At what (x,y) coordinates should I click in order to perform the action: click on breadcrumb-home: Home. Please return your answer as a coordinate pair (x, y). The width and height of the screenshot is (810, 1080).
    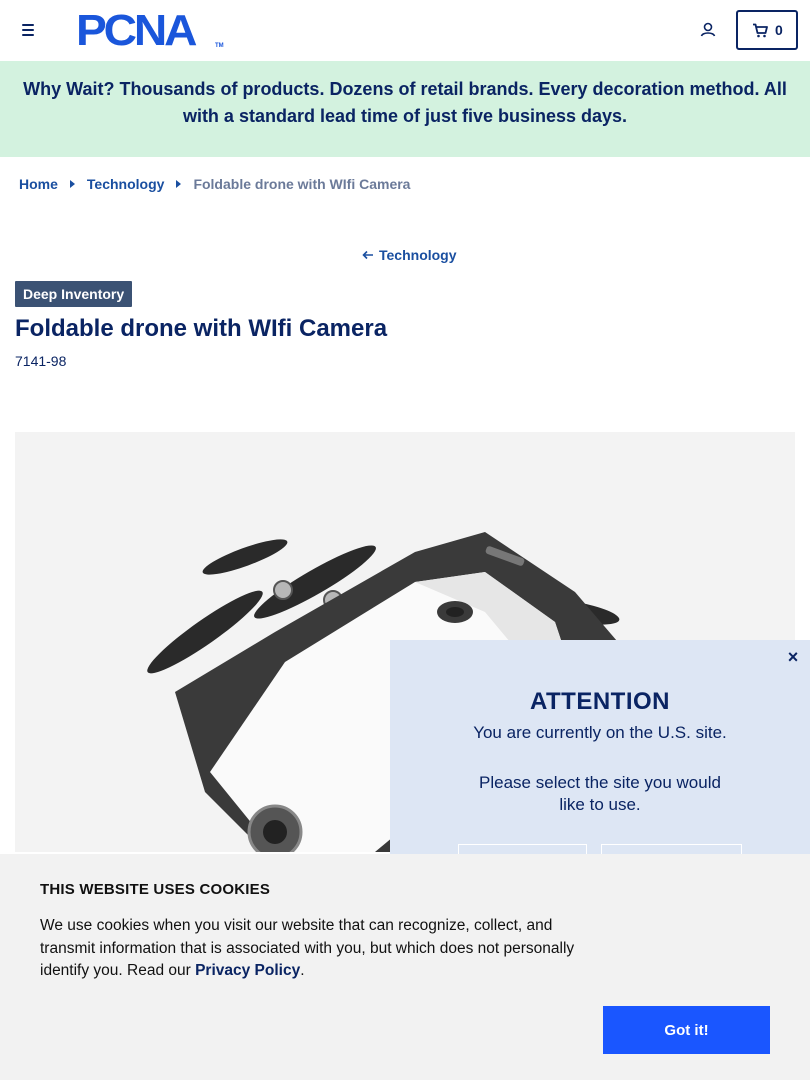
    Looking at the image, I should click on (38, 184).